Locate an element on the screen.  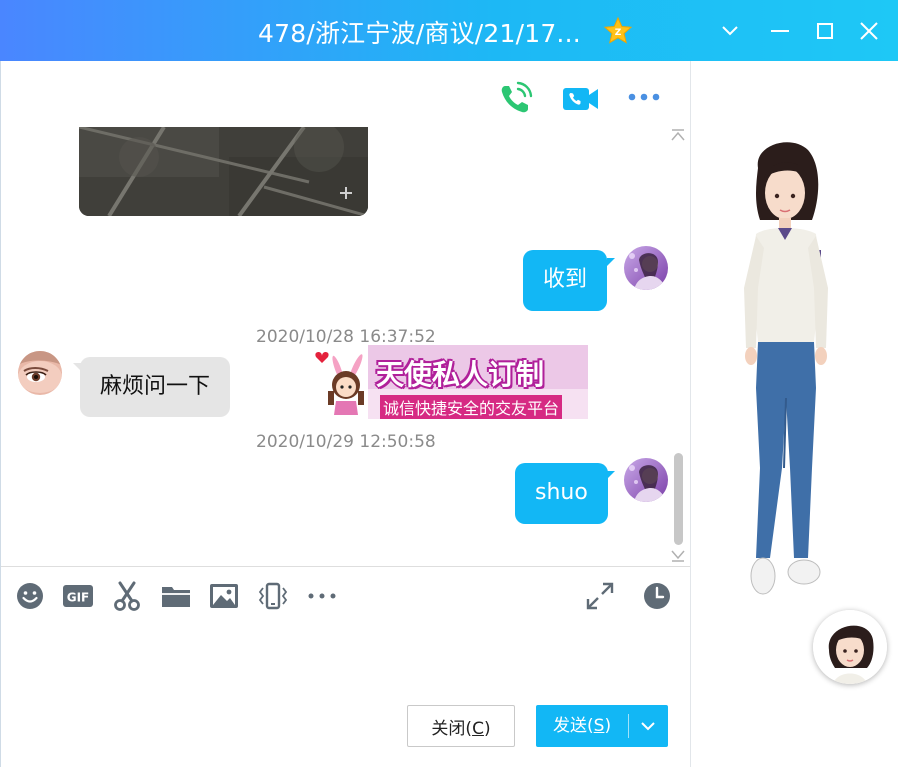
sticker-title: 天使私人订制 is located at coordinates (460, 374).